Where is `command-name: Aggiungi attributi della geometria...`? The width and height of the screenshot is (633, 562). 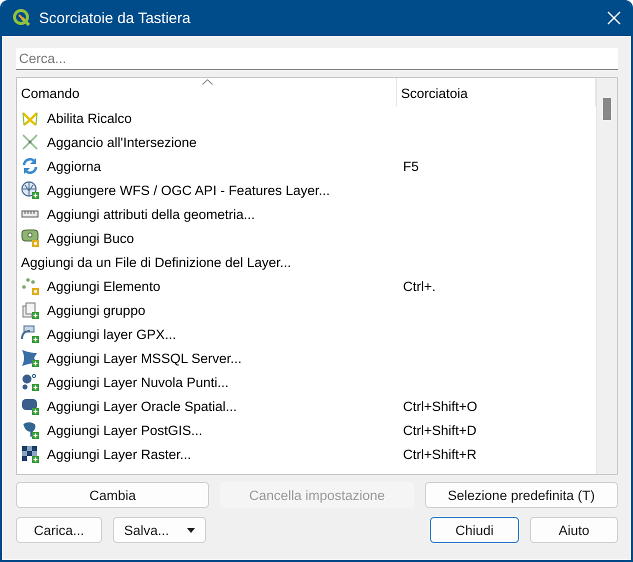 command-name: Aggiungi attributi della geometria... is located at coordinates (151, 214).